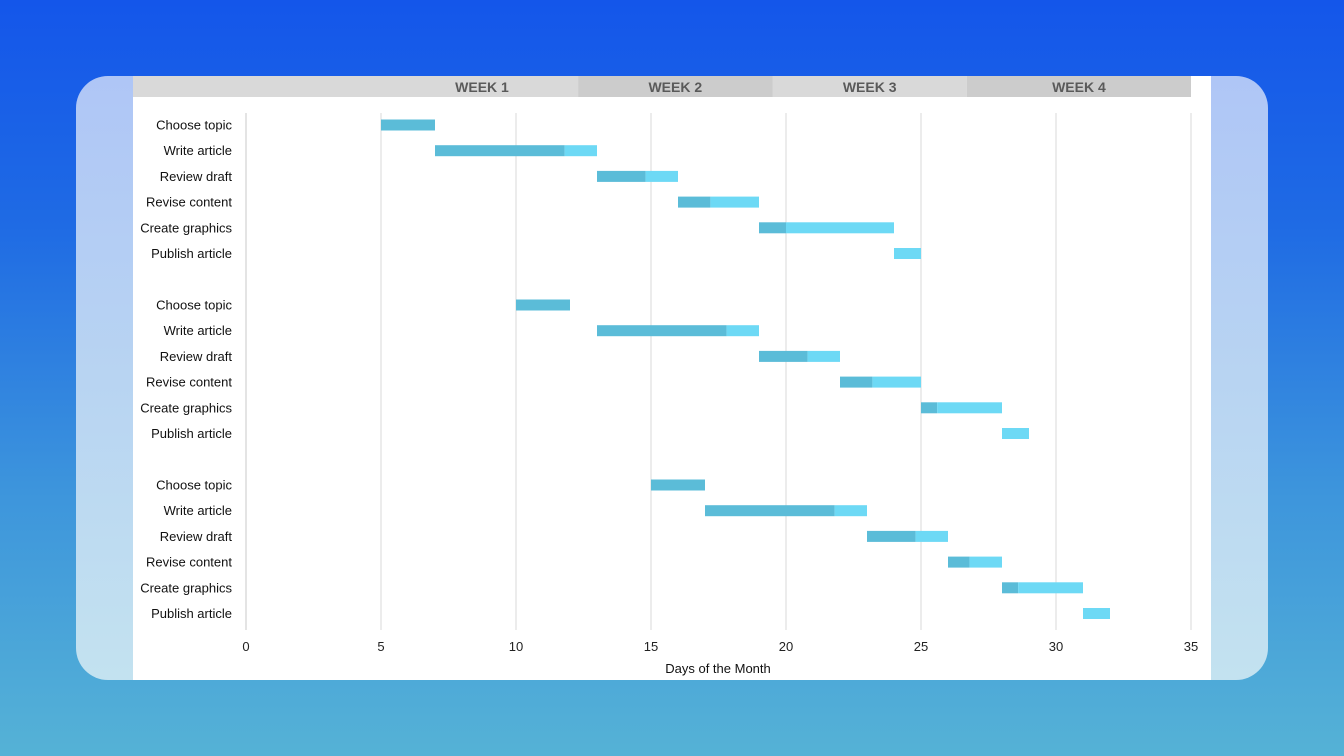 This screenshot has height=756, width=1344. I want to click on x-tick-label: 30, so click(1056, 646).